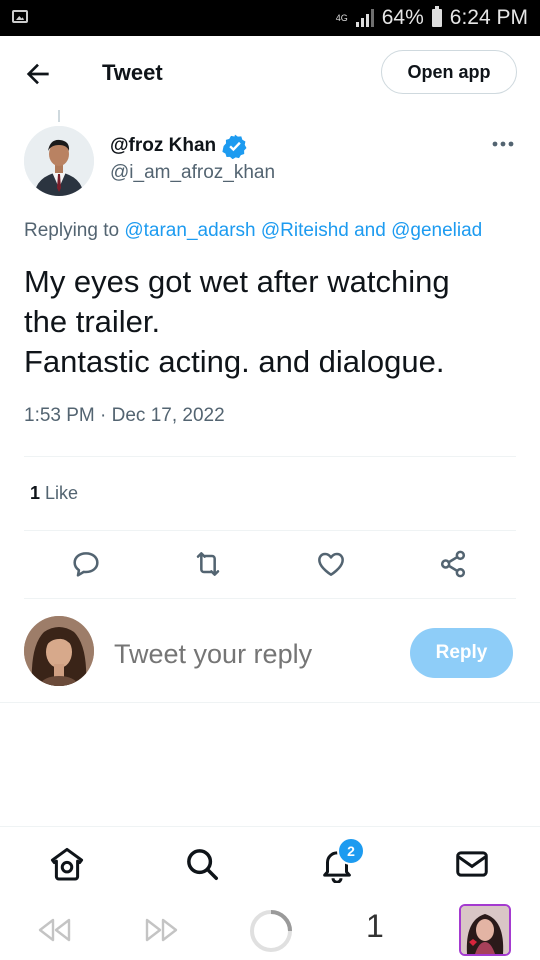 The height and width of the screenshot is (960, 540). I want to click on tweet-text-line: the trailer., so click(92, 321).